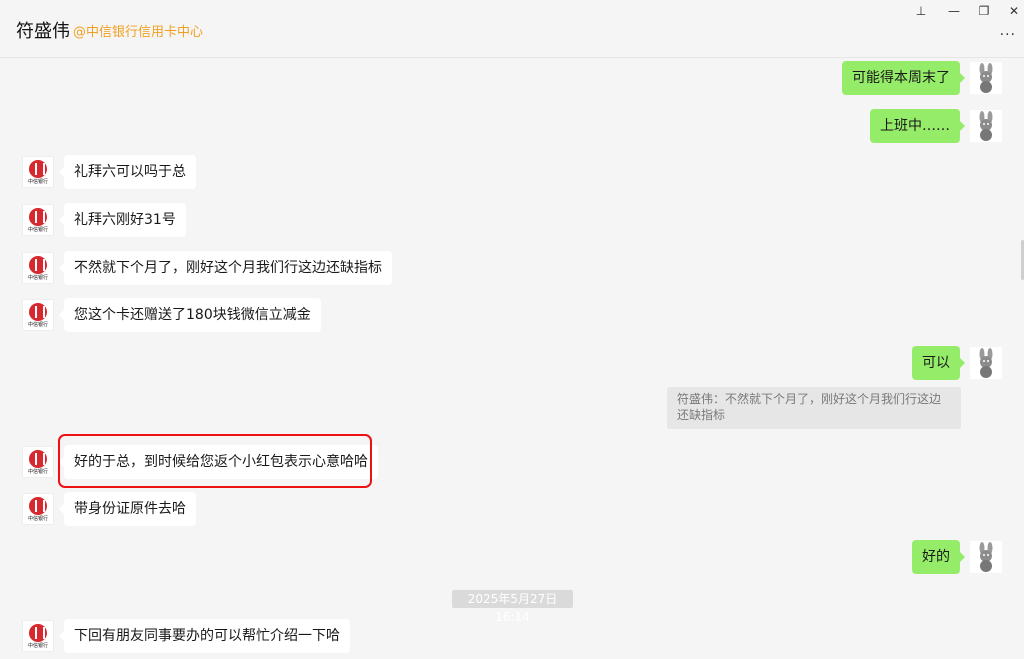  Describe the element at coordinates (138, 30) in the screenshot. I see `chat-subtitle: @中信银行信用卡中心` at that location.